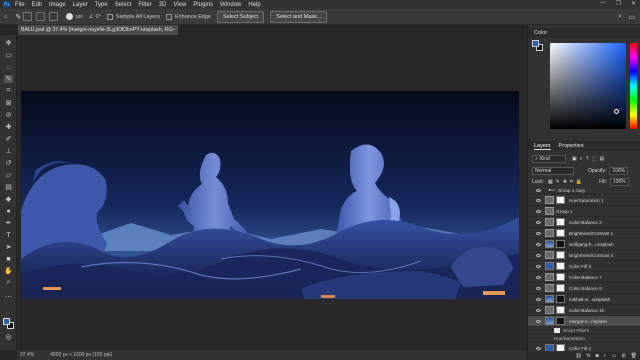 Image resolution: width=640 pixels, height=360 pixels. What do you see at coordinates (20, 5) in the screenshot?
I see `menu-file: File` at bounding box center [20, 5].